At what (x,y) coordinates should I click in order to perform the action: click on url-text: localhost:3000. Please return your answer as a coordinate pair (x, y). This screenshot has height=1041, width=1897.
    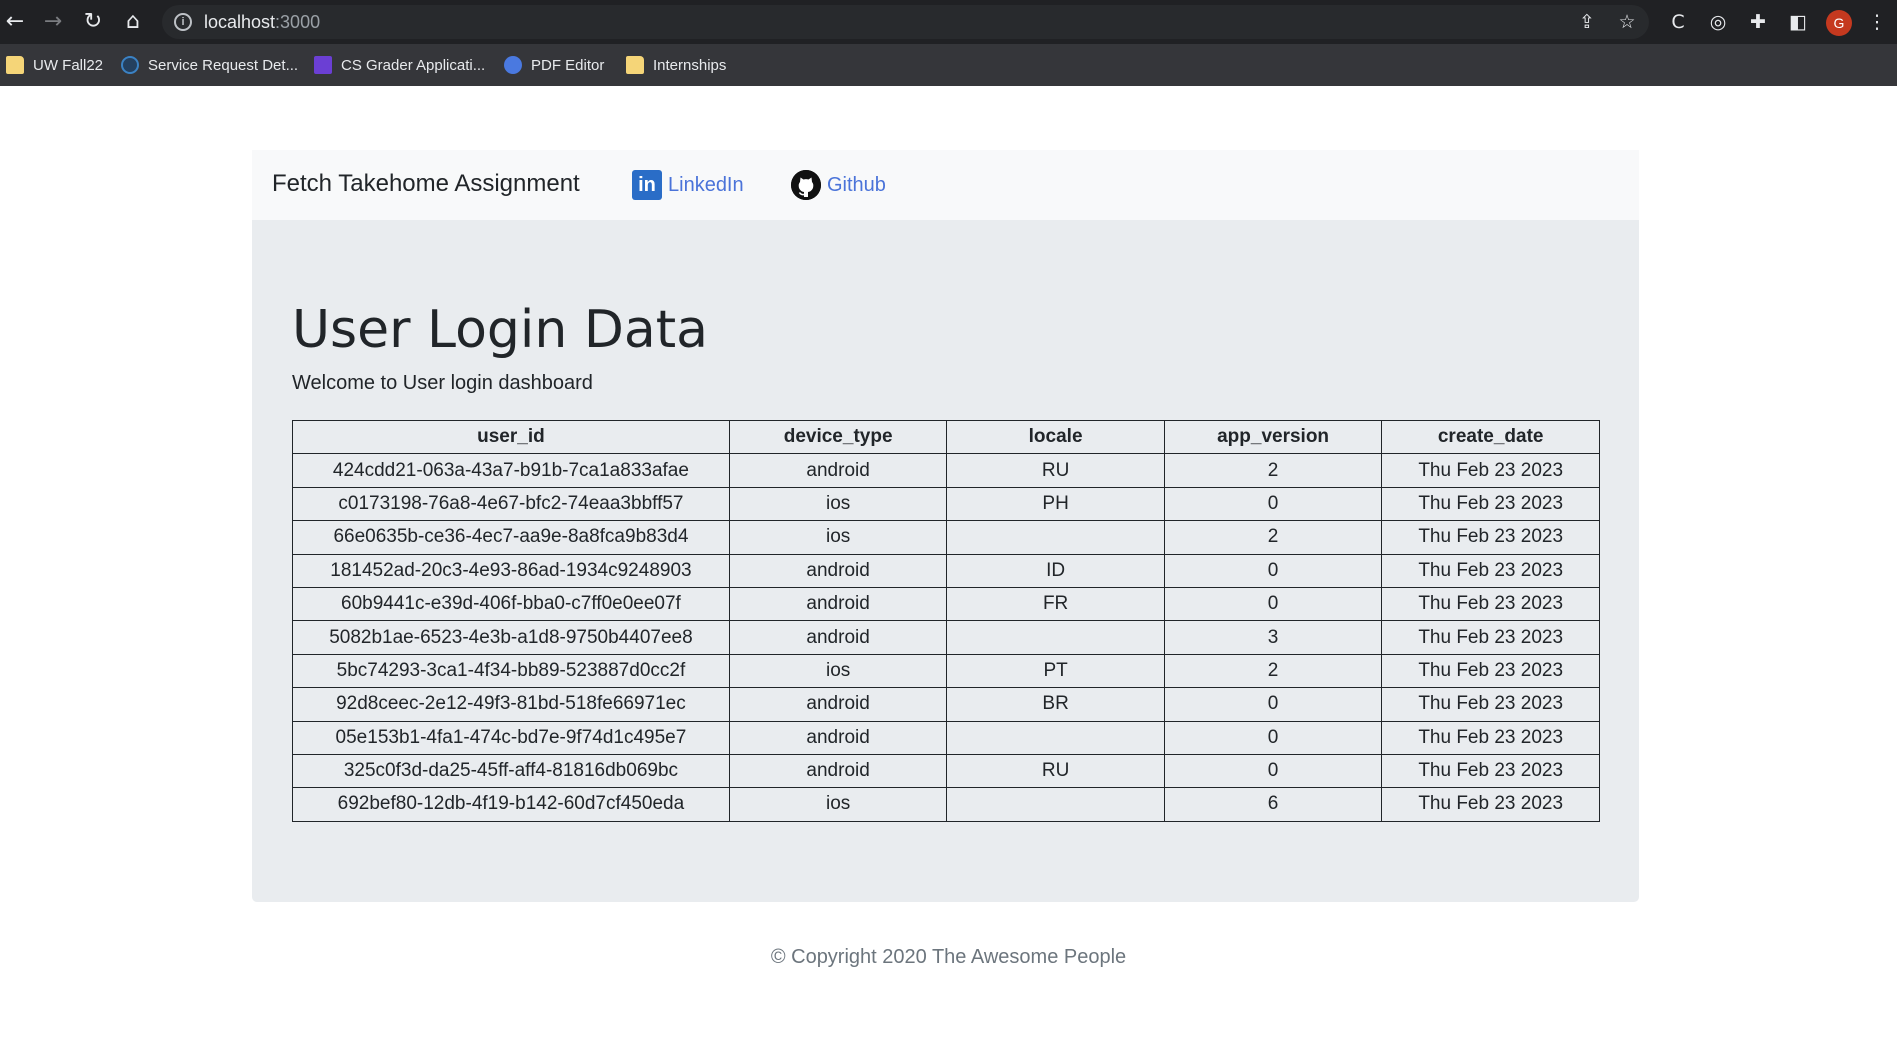
    Looking at the image, I should click on (262, 22).